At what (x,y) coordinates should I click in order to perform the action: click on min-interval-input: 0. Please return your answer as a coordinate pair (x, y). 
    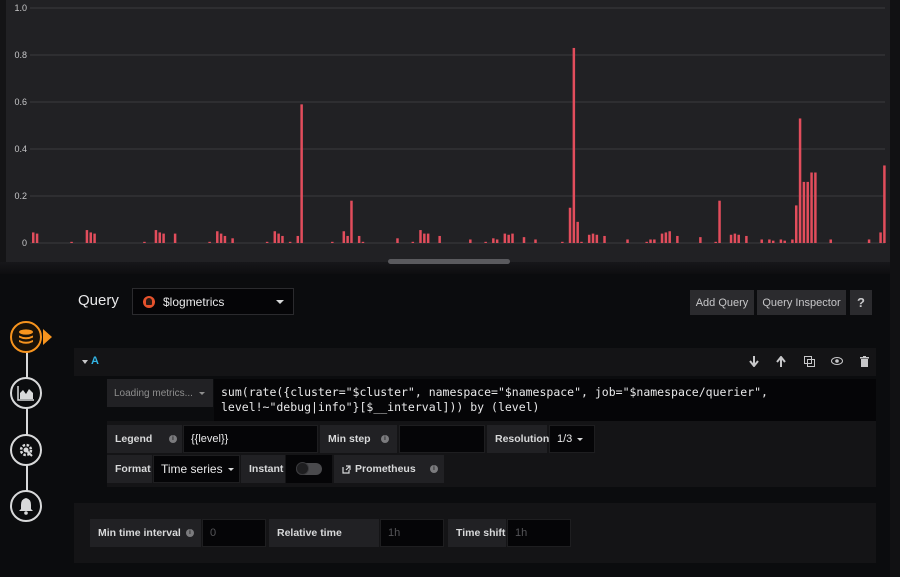
    Looking at the image, I should click on (234, 533).